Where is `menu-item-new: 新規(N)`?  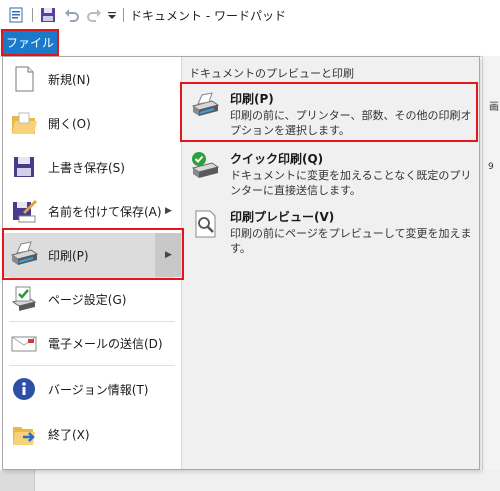 menu-item-new: 新規(N) is located at coordinates (92, 79).